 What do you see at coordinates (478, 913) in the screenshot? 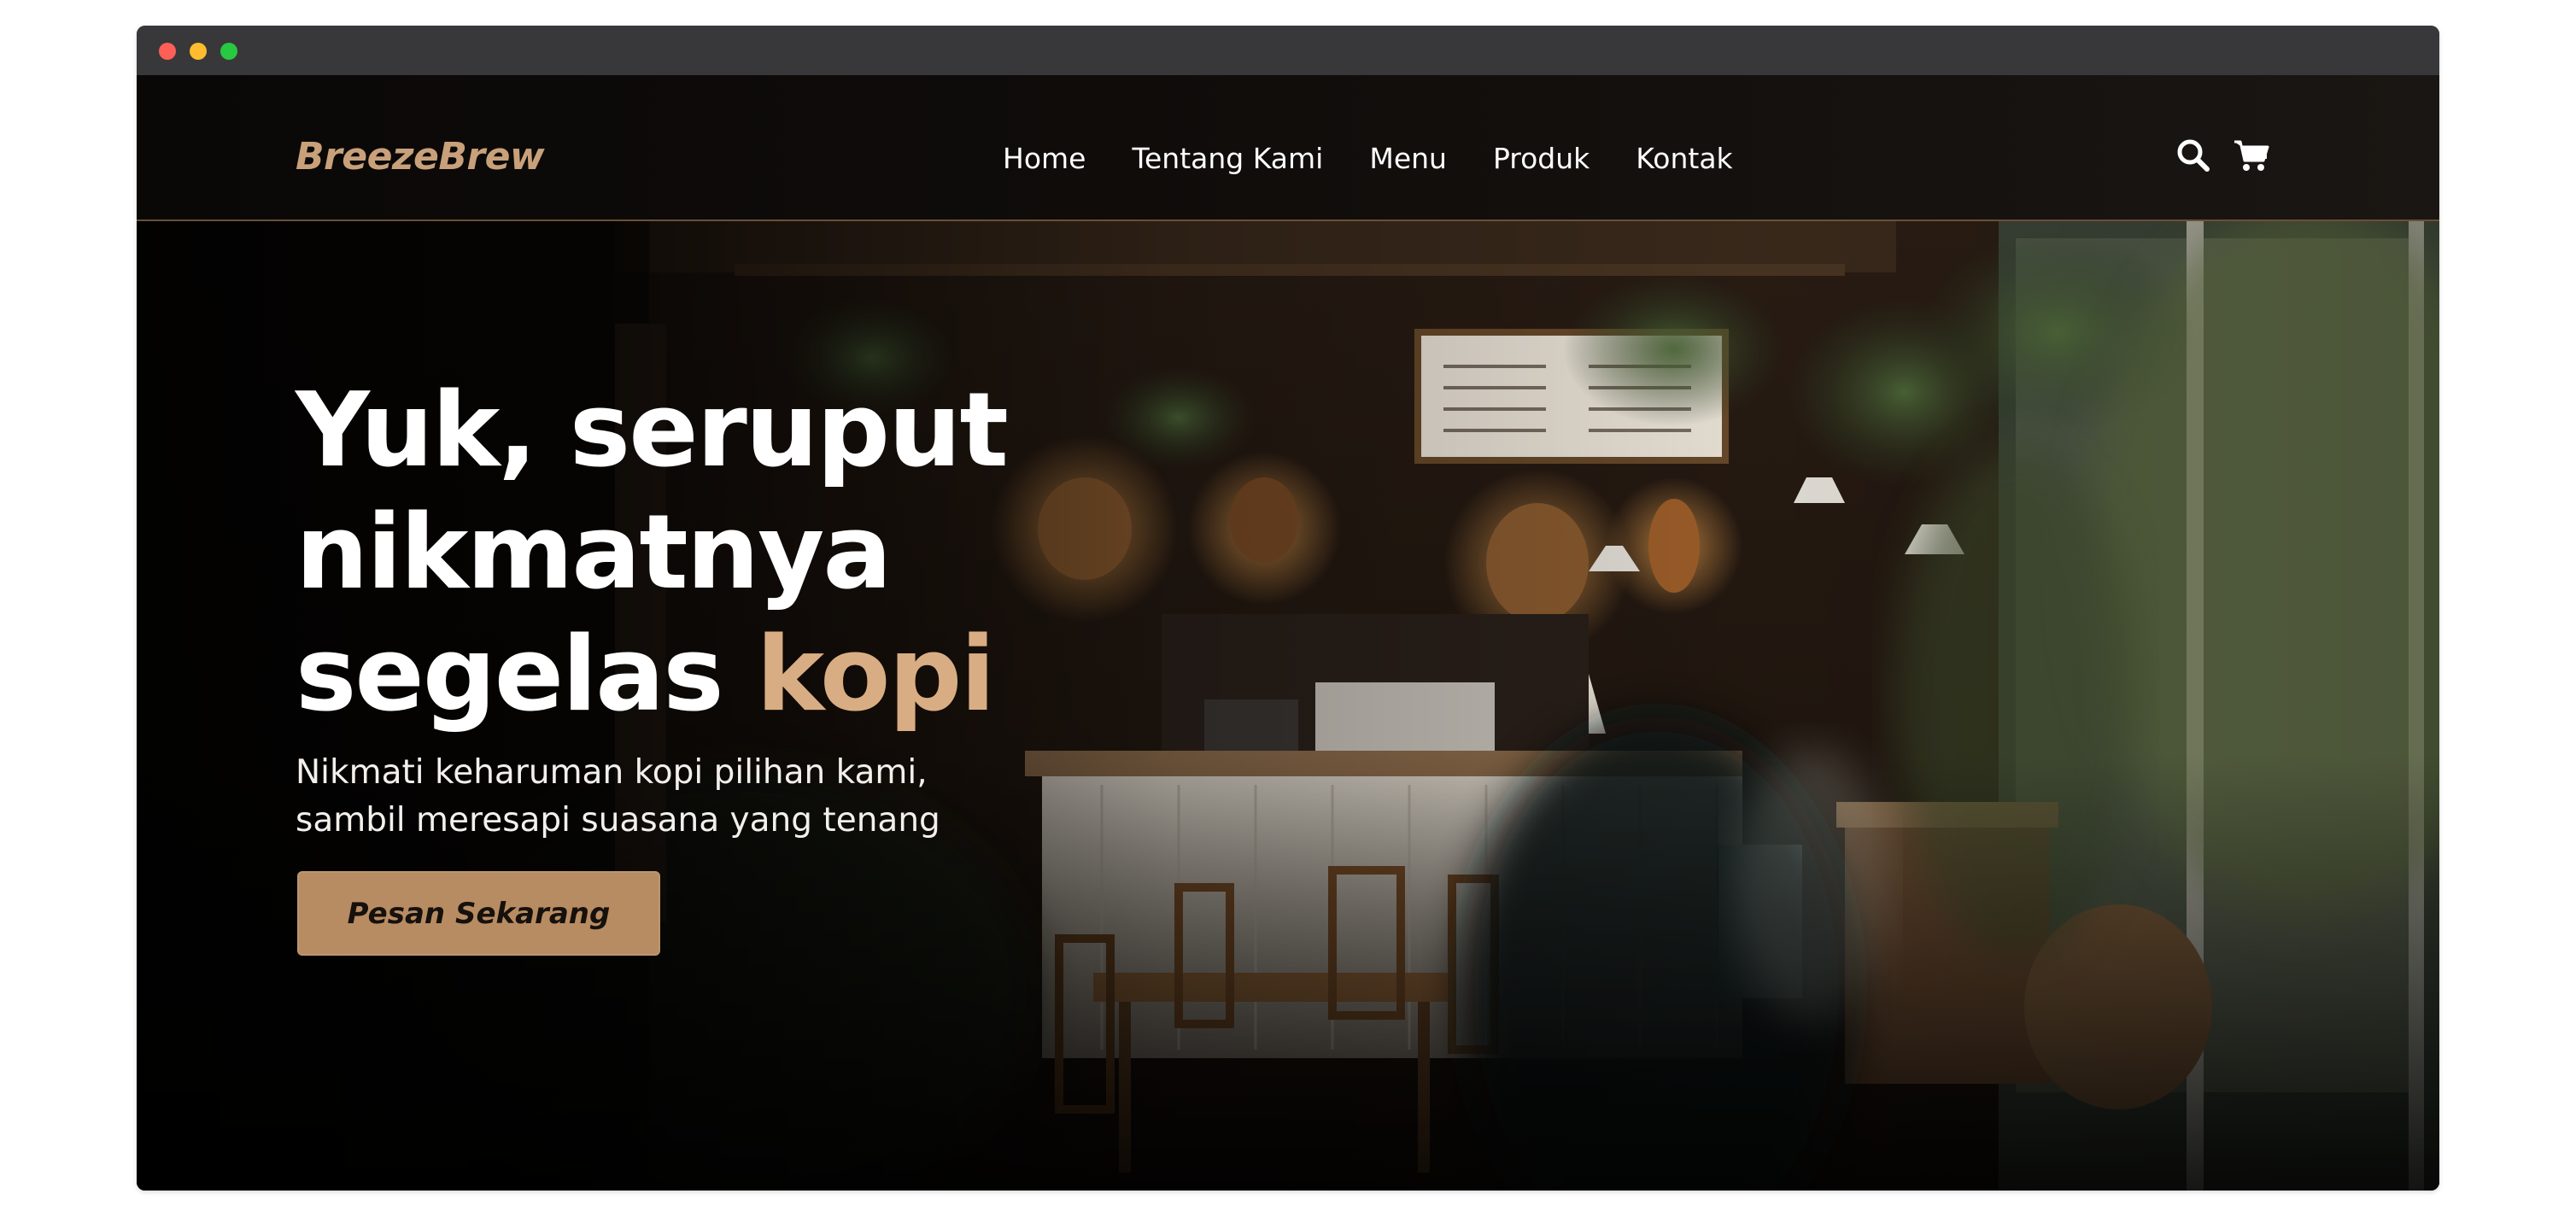
I see `order-now-button: Pesan Sekarang` at bounding box center [478, 913].